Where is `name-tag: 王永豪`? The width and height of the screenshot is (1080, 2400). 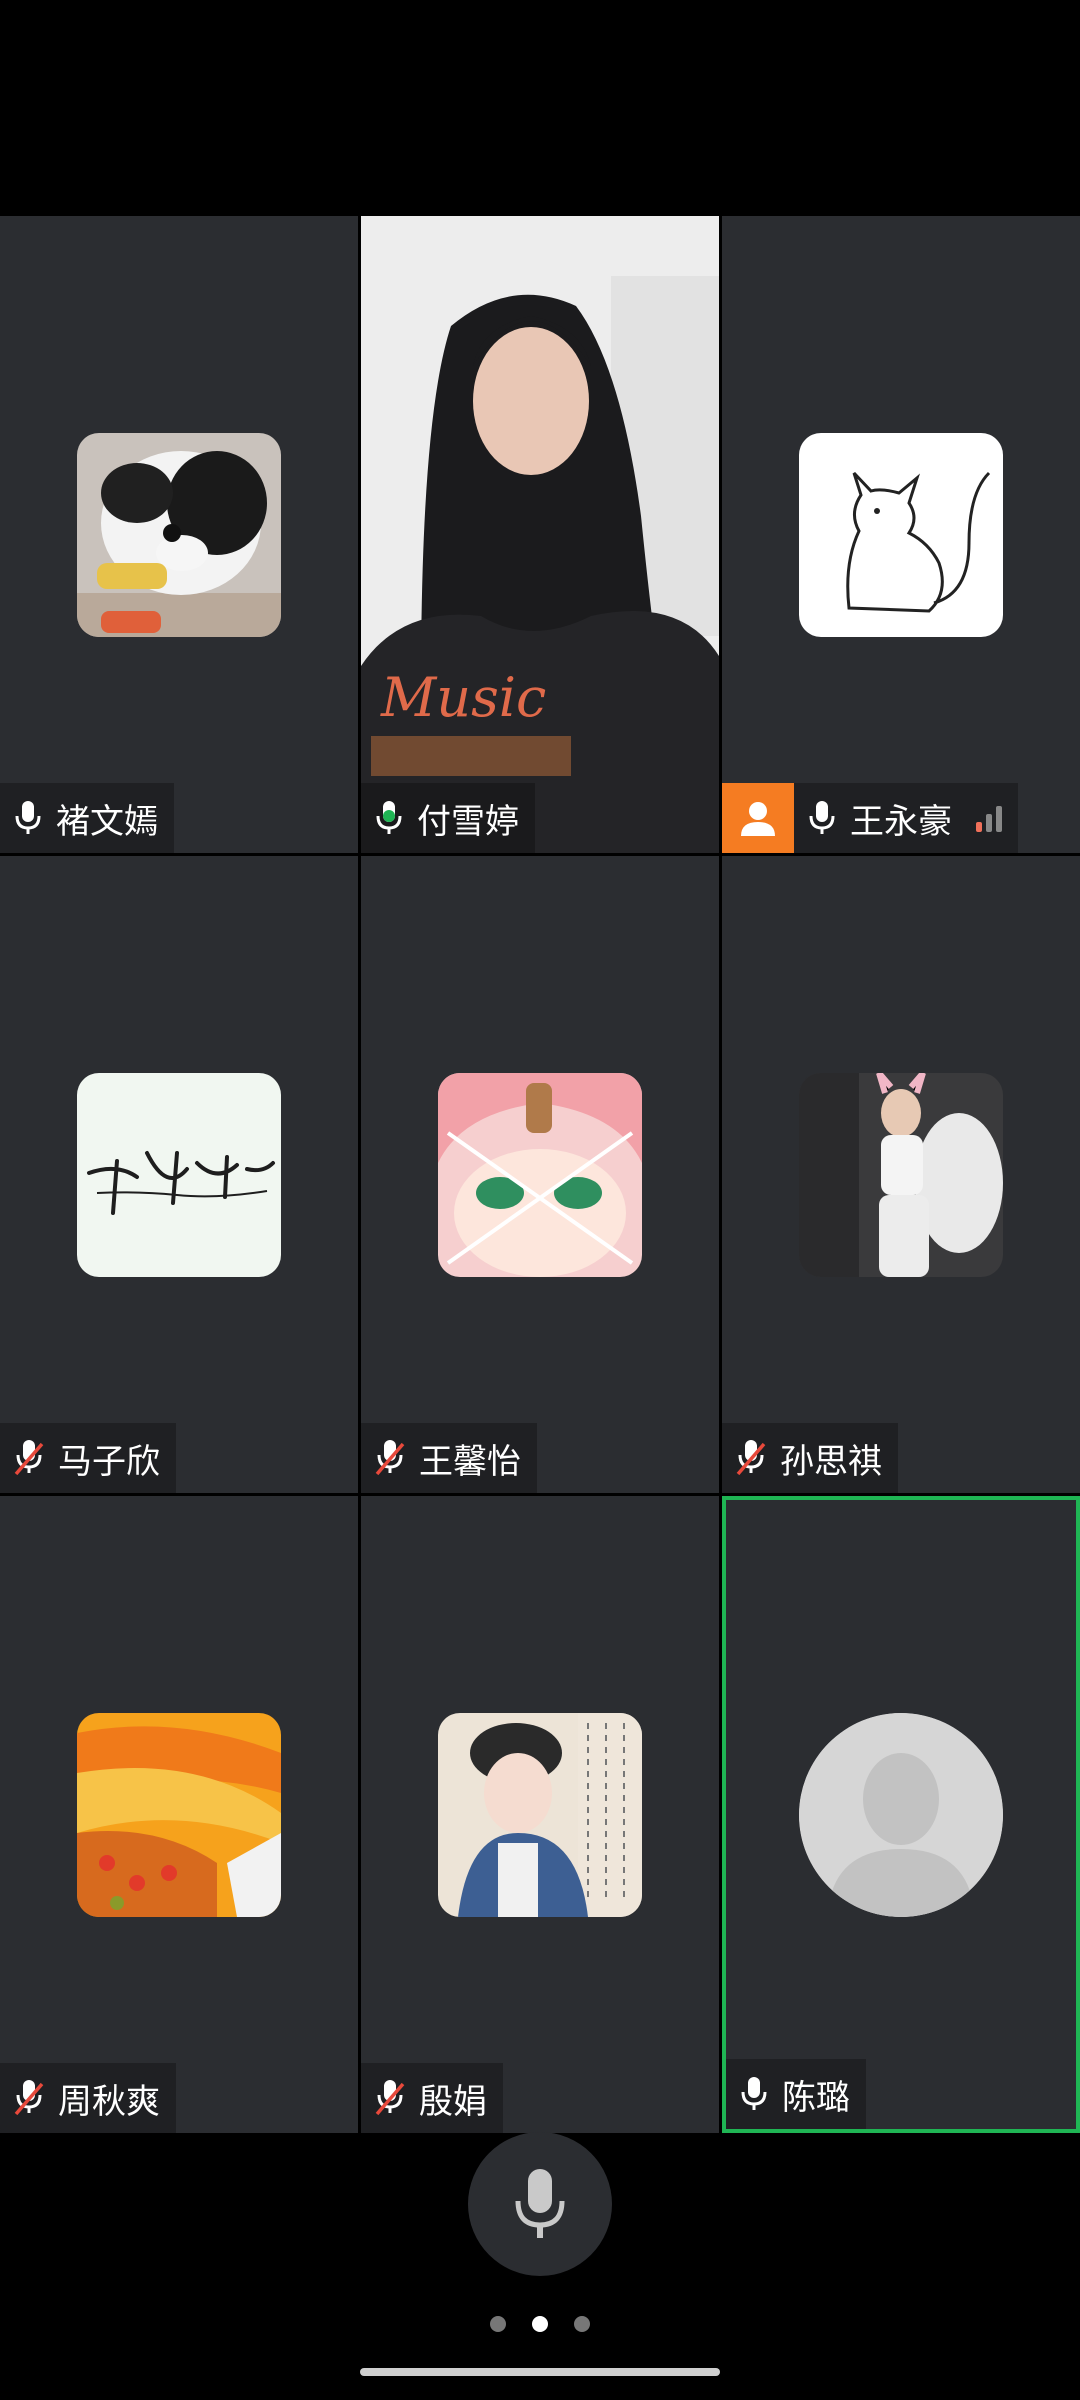
name-tag: 王永豪 is located at coordinates (906, 818).